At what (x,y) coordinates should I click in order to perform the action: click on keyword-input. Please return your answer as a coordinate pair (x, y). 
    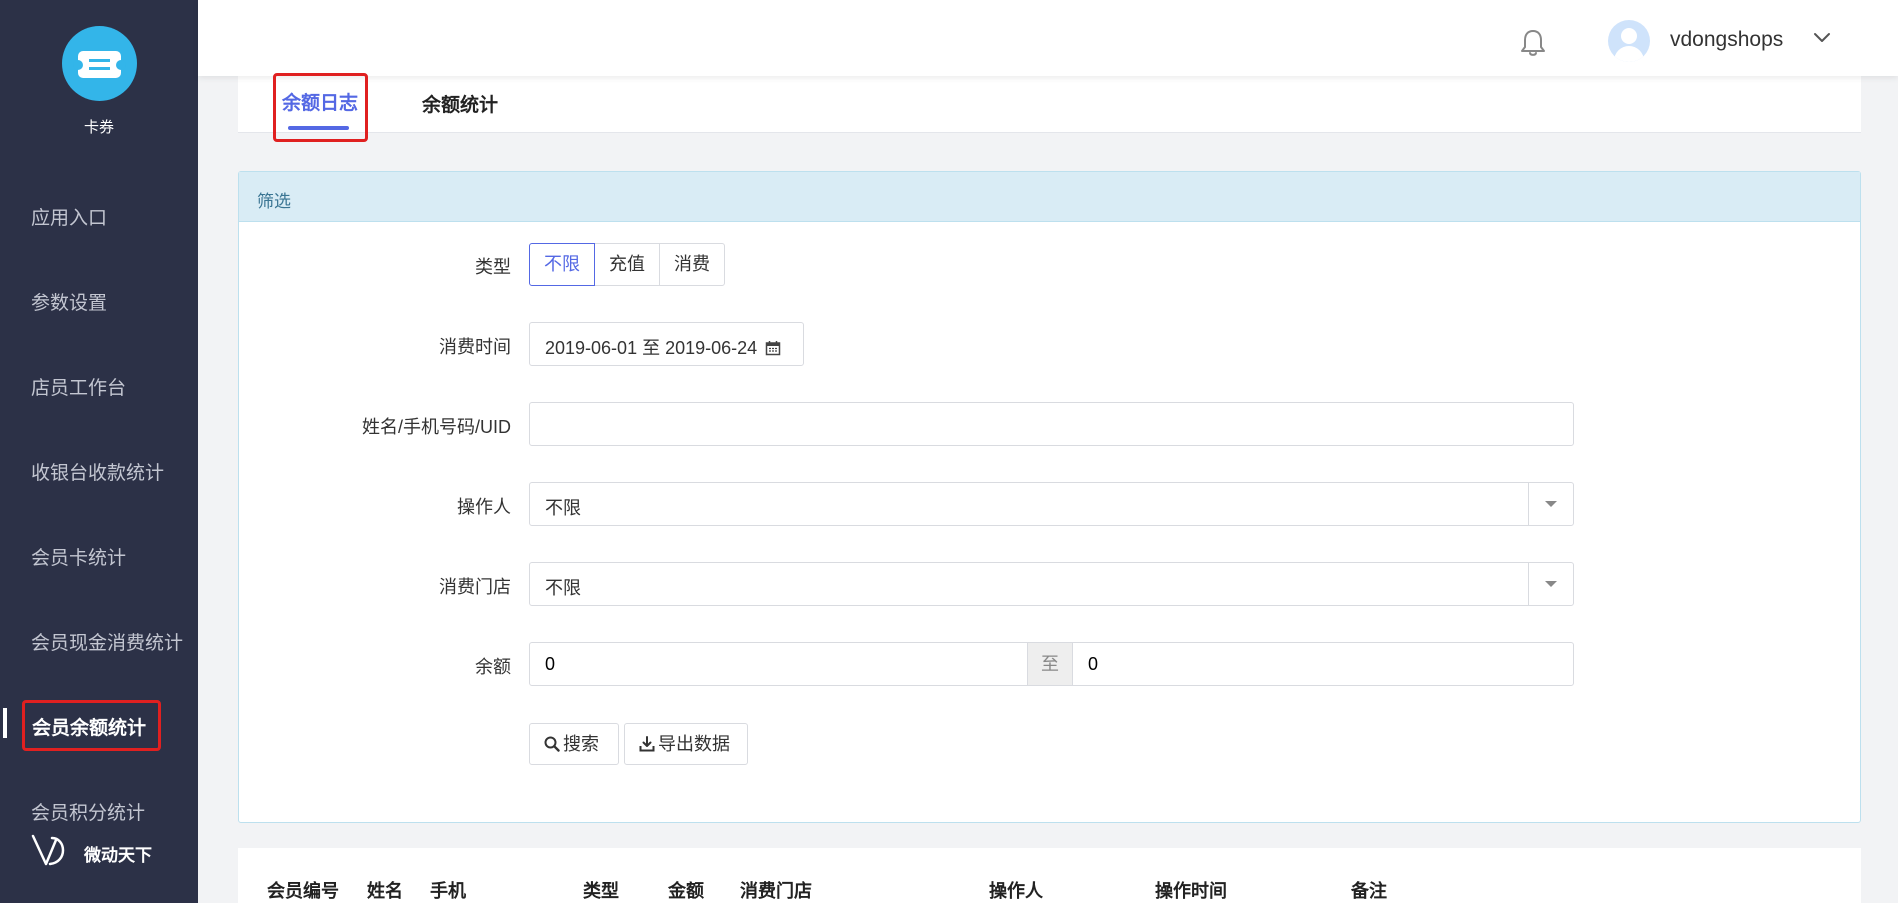
    Looking at the image, I should click on (1051, 424).